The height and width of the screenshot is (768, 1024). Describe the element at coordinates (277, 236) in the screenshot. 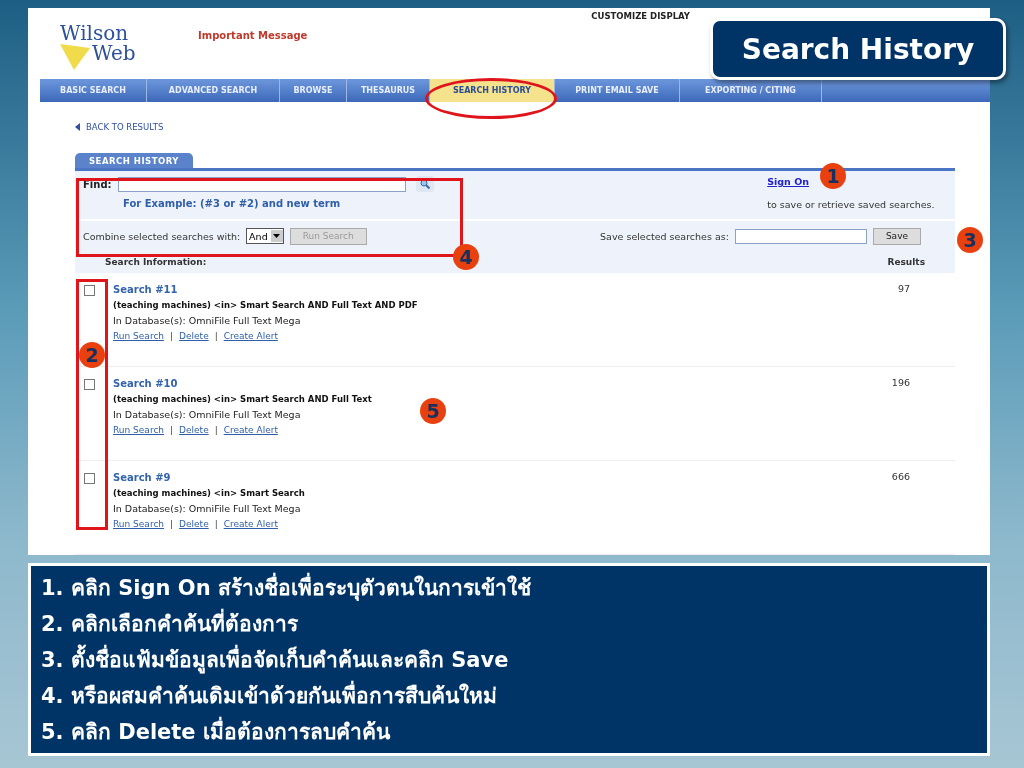

I see `dropdown-caret-icon` at that location.